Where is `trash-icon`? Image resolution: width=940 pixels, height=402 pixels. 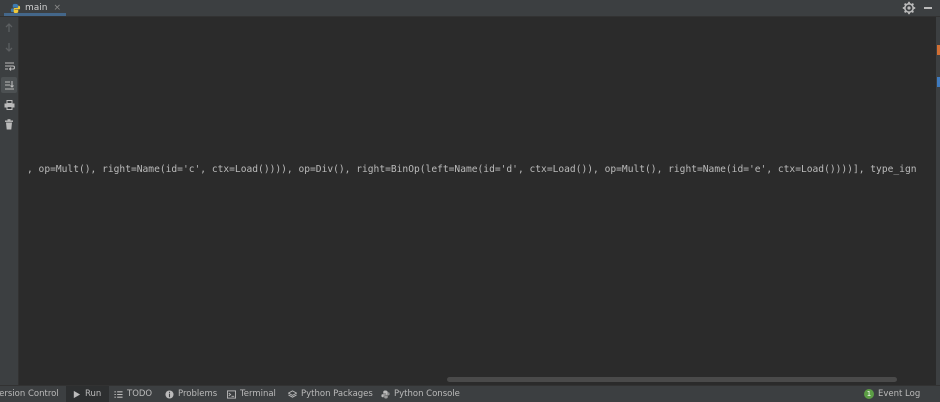 trash-icon is located at coordinates (9, 124).